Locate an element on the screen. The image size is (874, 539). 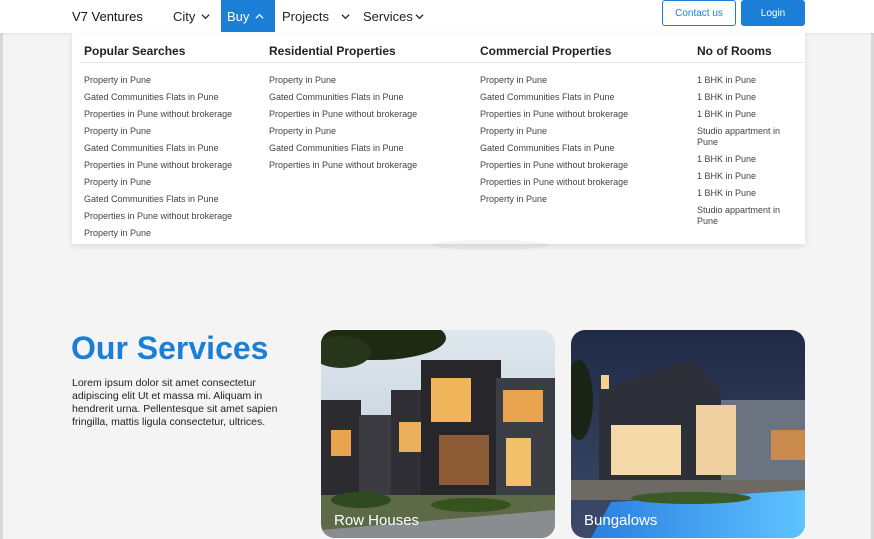
mega-col-title: Popular Searches is located at coordinates (135, 51).